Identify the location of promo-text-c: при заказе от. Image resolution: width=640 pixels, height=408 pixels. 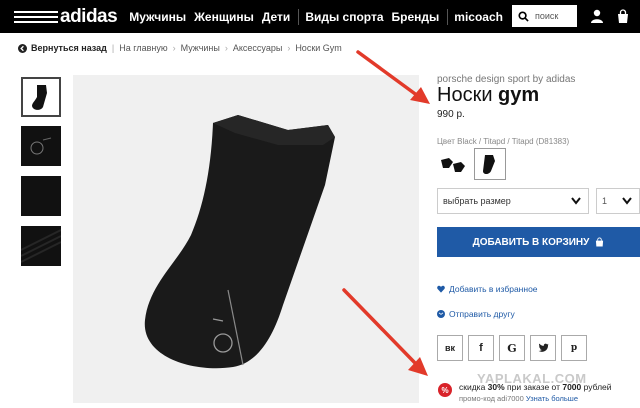
(533, 387).